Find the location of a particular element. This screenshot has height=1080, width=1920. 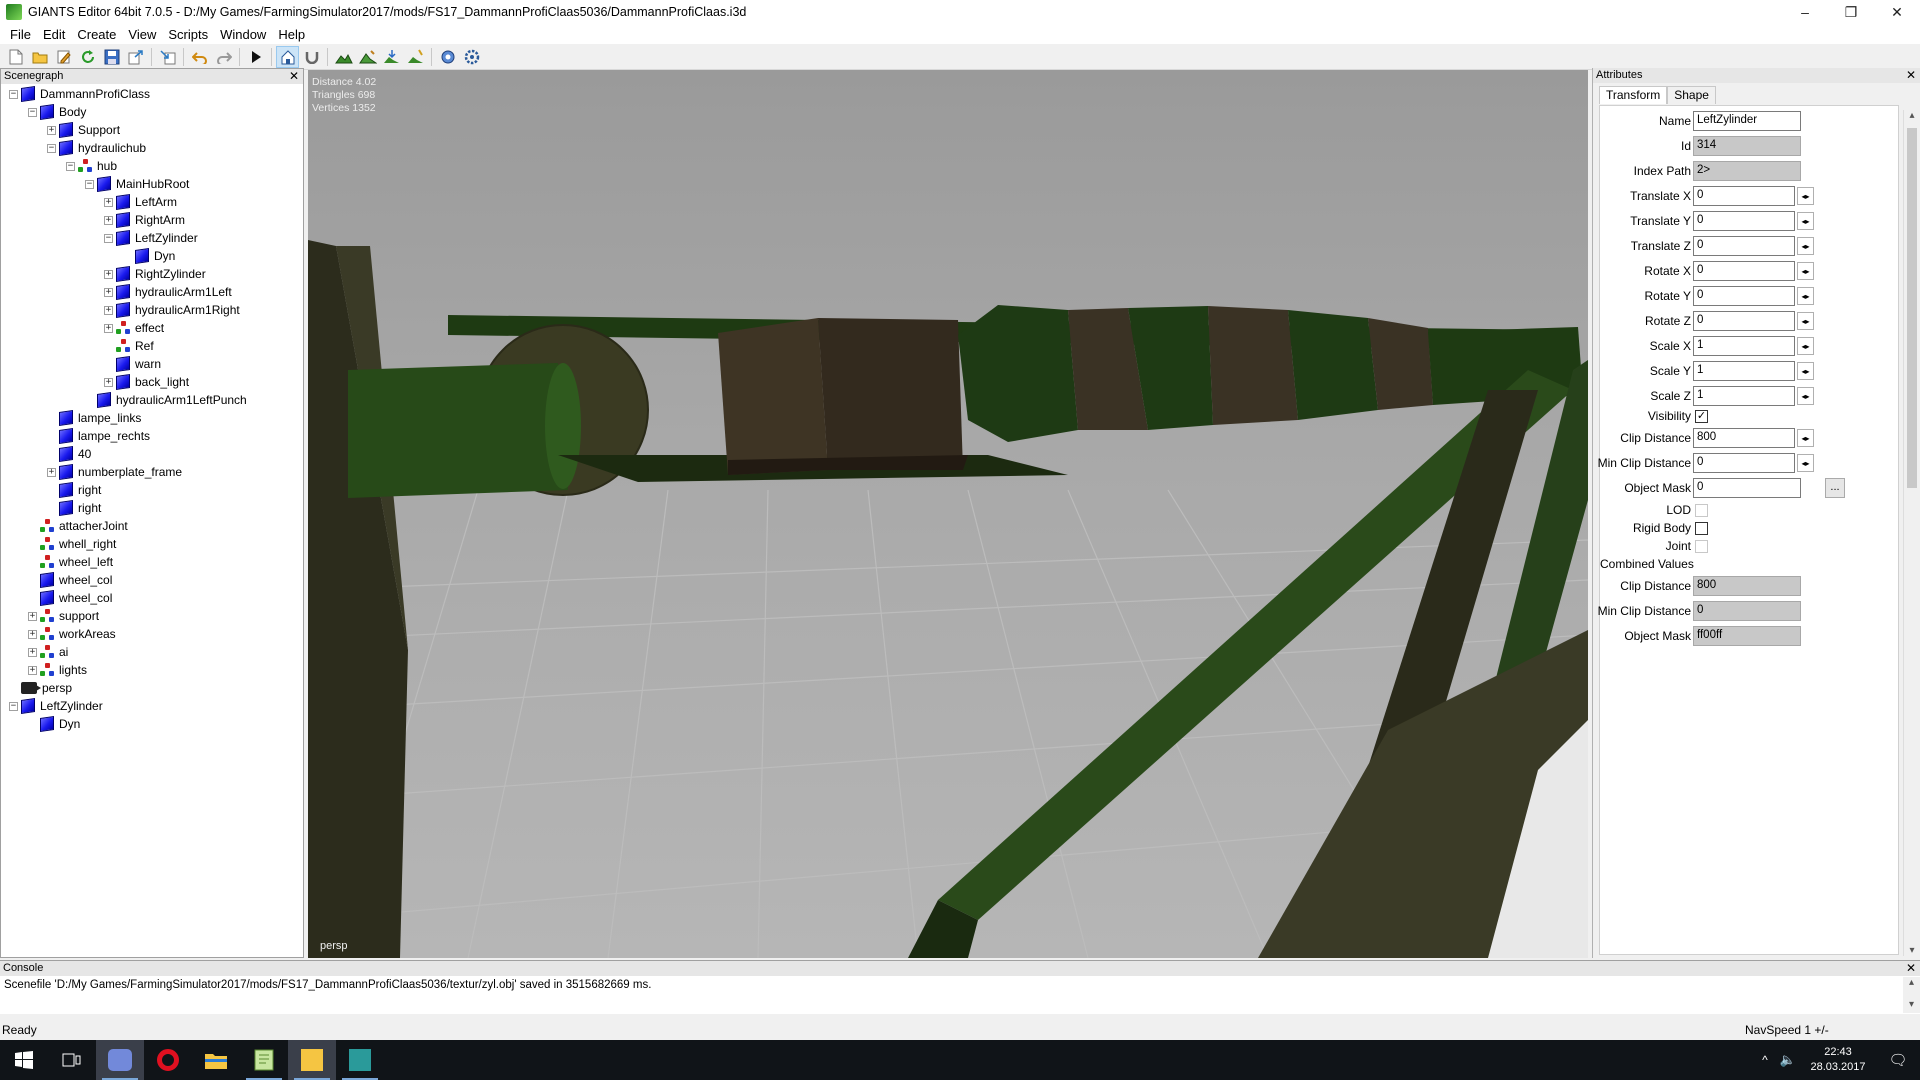

tab-transform: Transform is located at coordinates (1633, 95).